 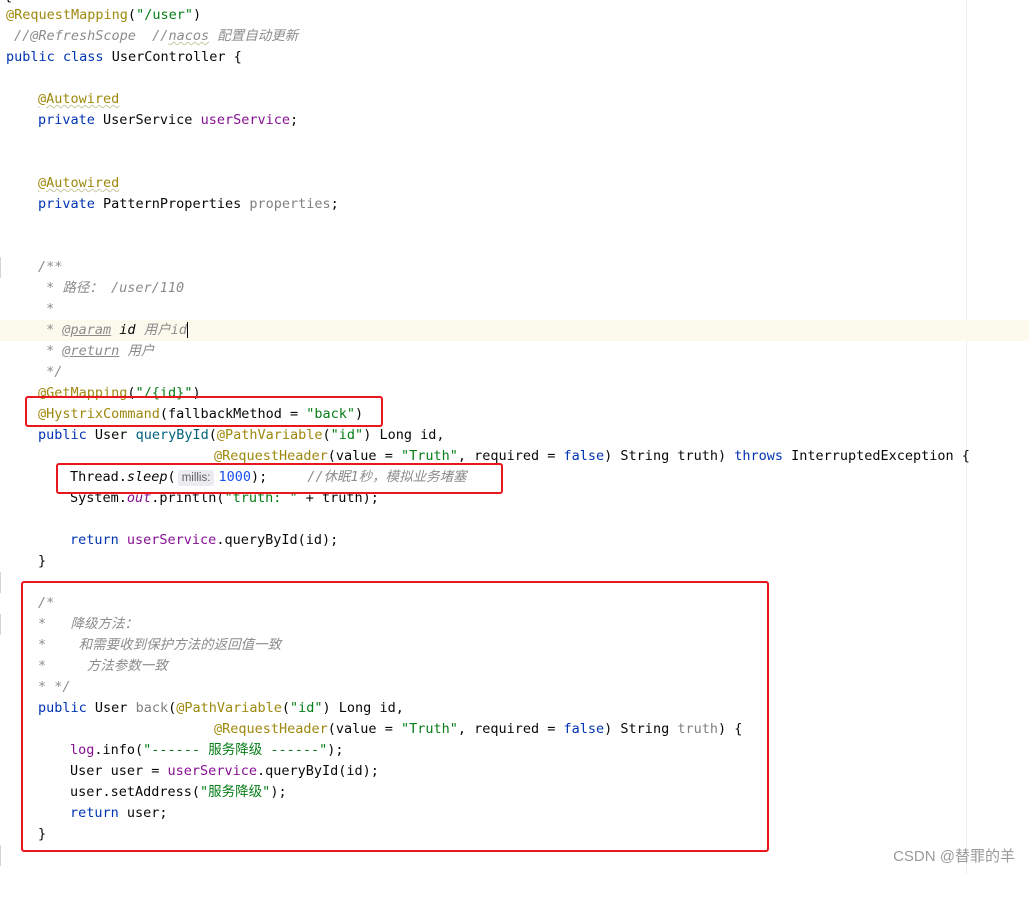 I want to click on text-caret, so click(x=187, y=330).